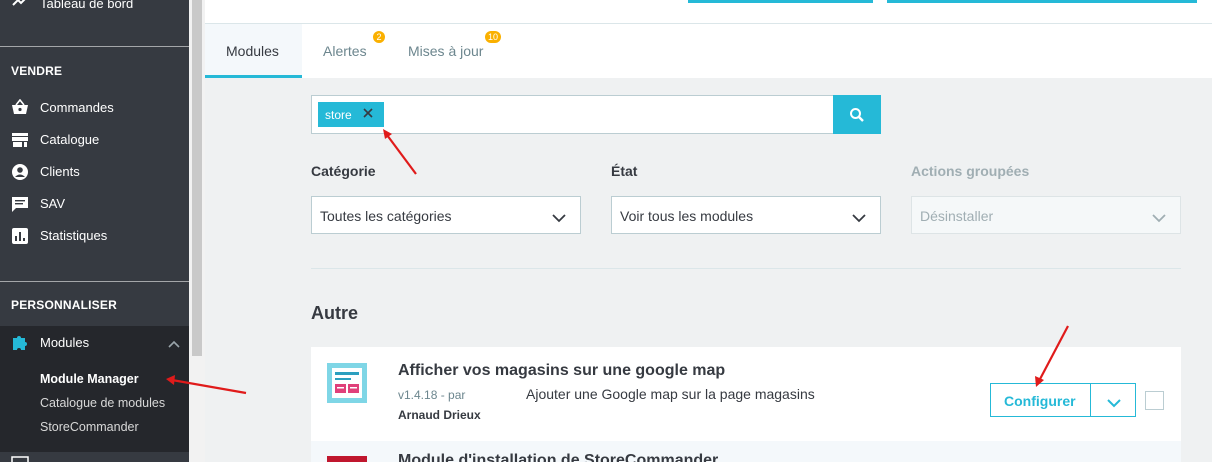  Describe the element at coordinates (197, 178) in the screenshot. I see `sidebar-scrollbar-thumb` at that location.